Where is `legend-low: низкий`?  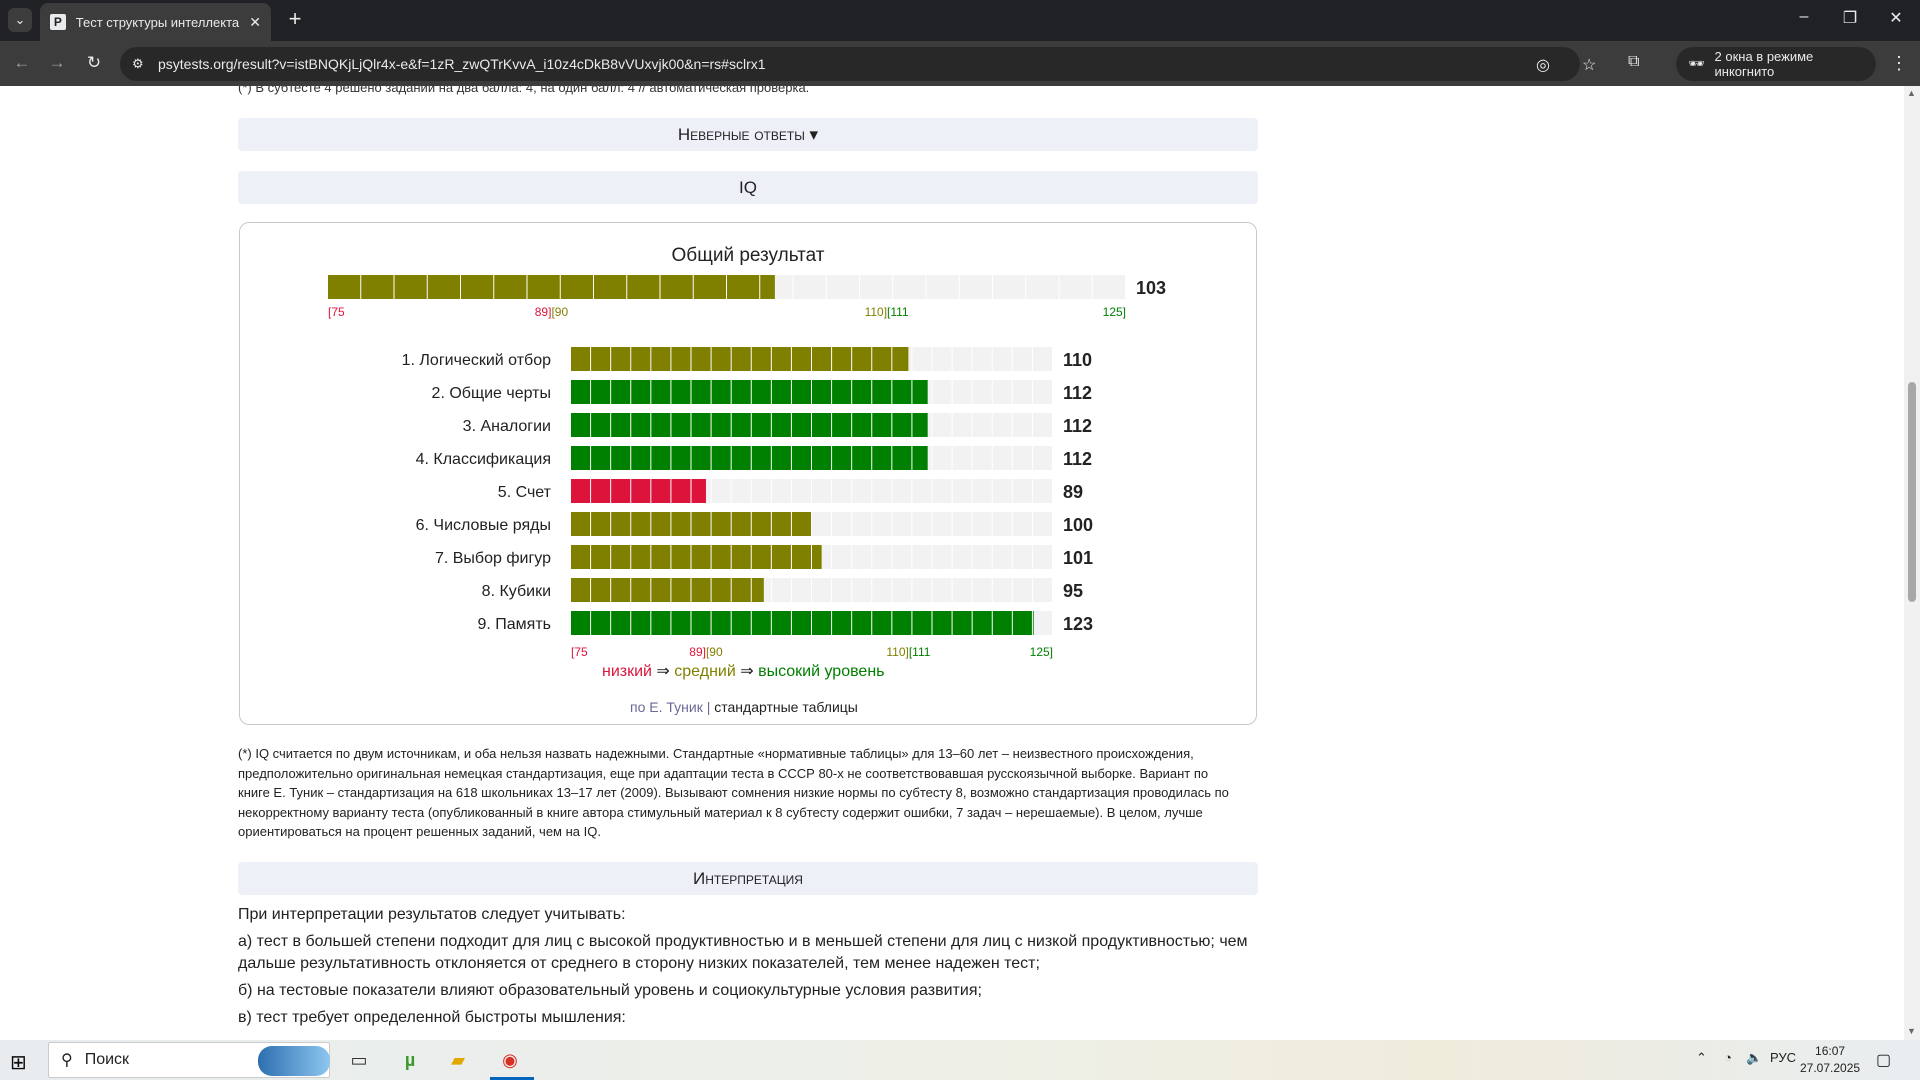
legend-low: низкий is located at coordinates (627, 671).